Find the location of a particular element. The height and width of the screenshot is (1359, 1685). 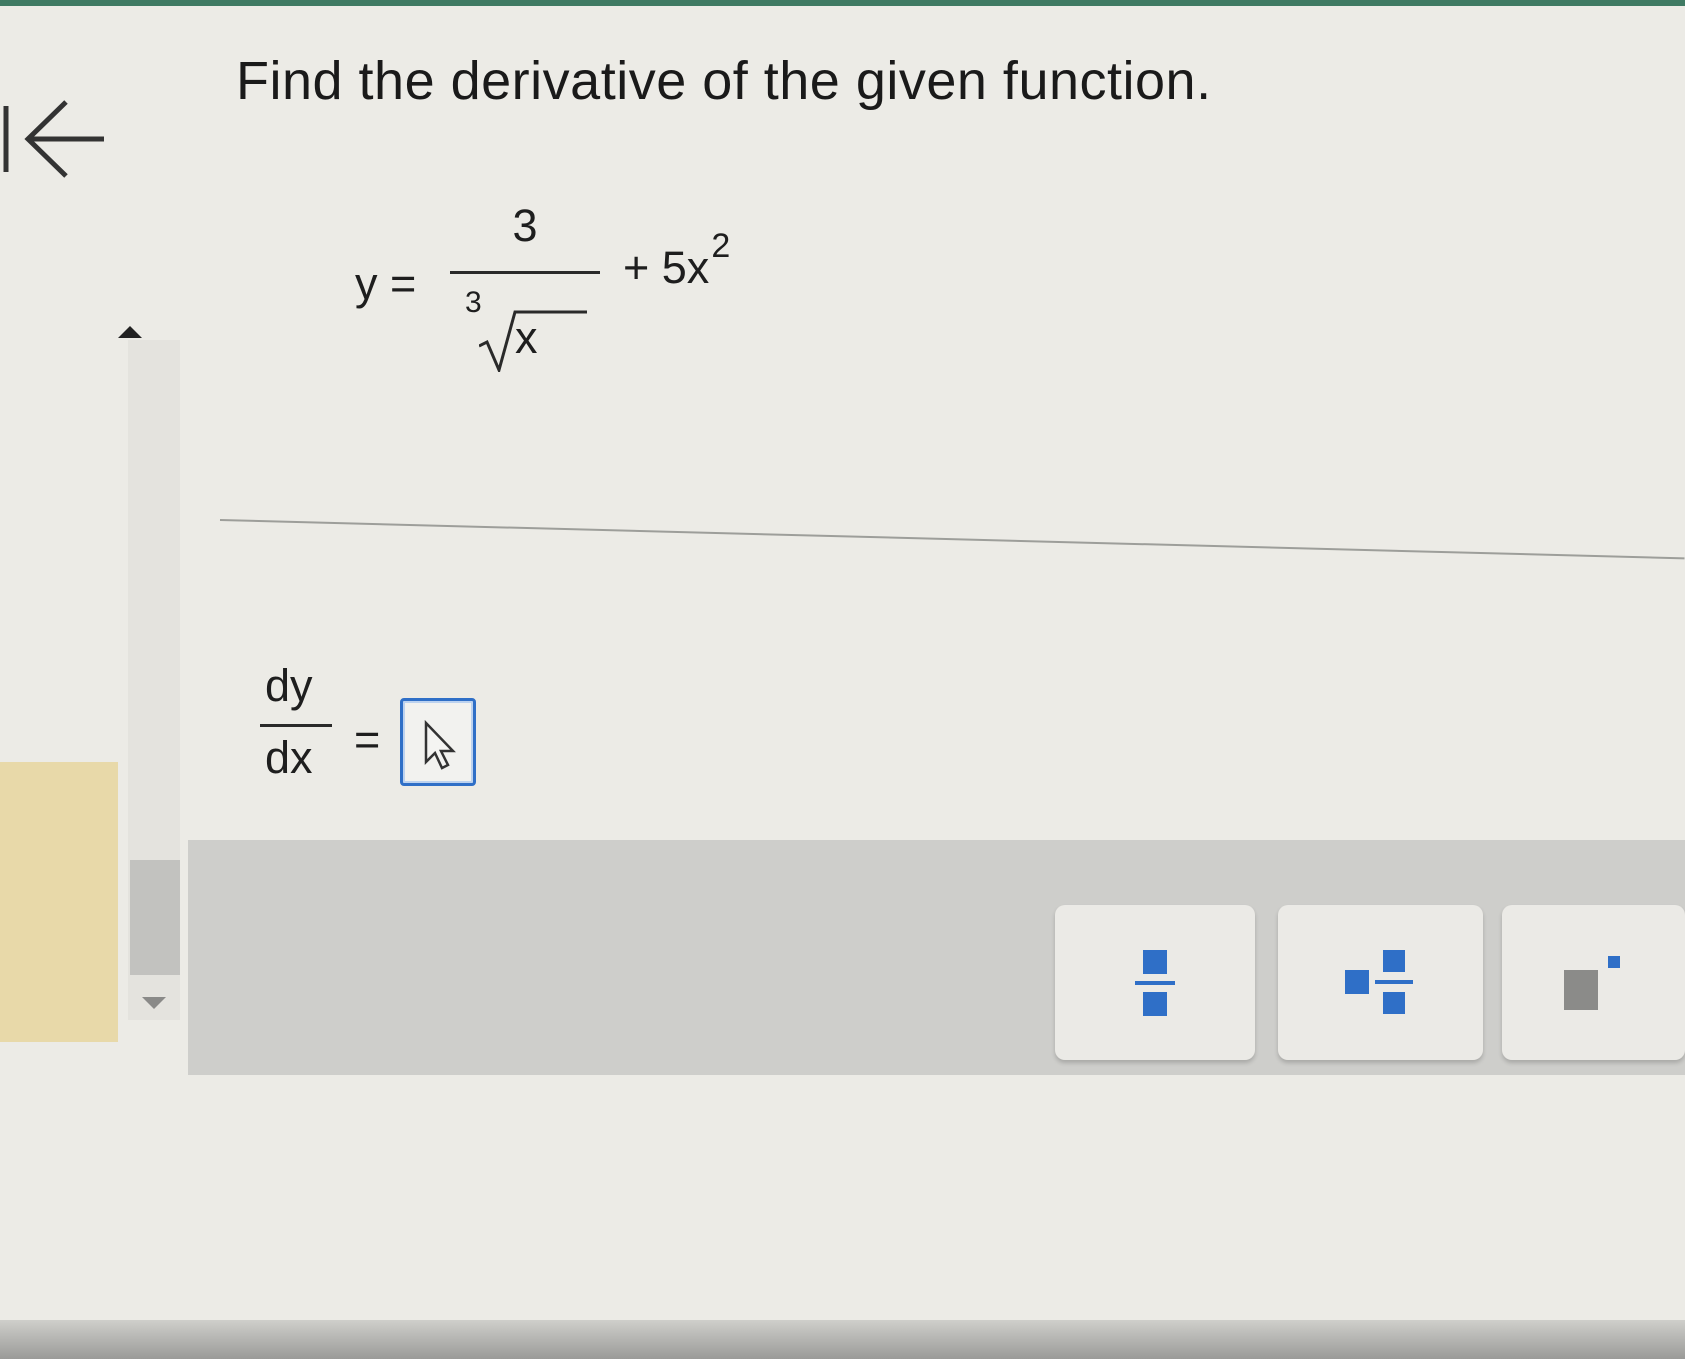

derivative-label-denominator: dx is located at coordinates (289, 757).